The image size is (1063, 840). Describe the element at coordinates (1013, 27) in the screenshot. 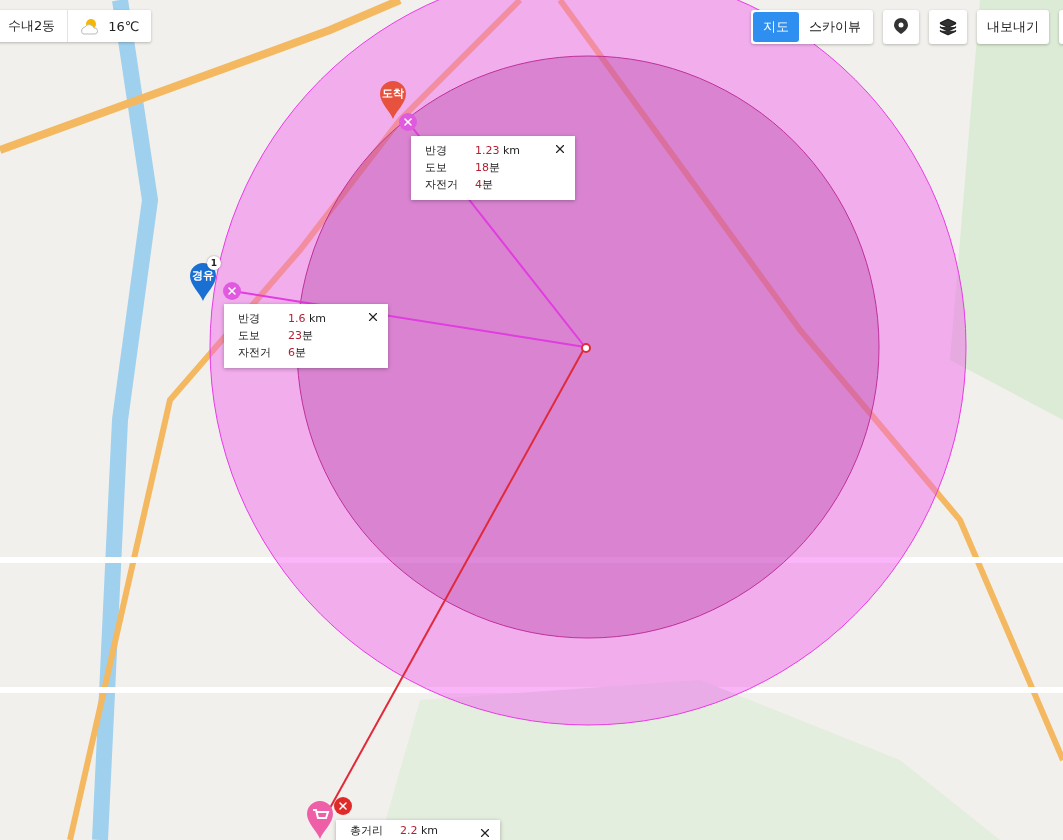

I see `export-button: 내보내기` at that location.